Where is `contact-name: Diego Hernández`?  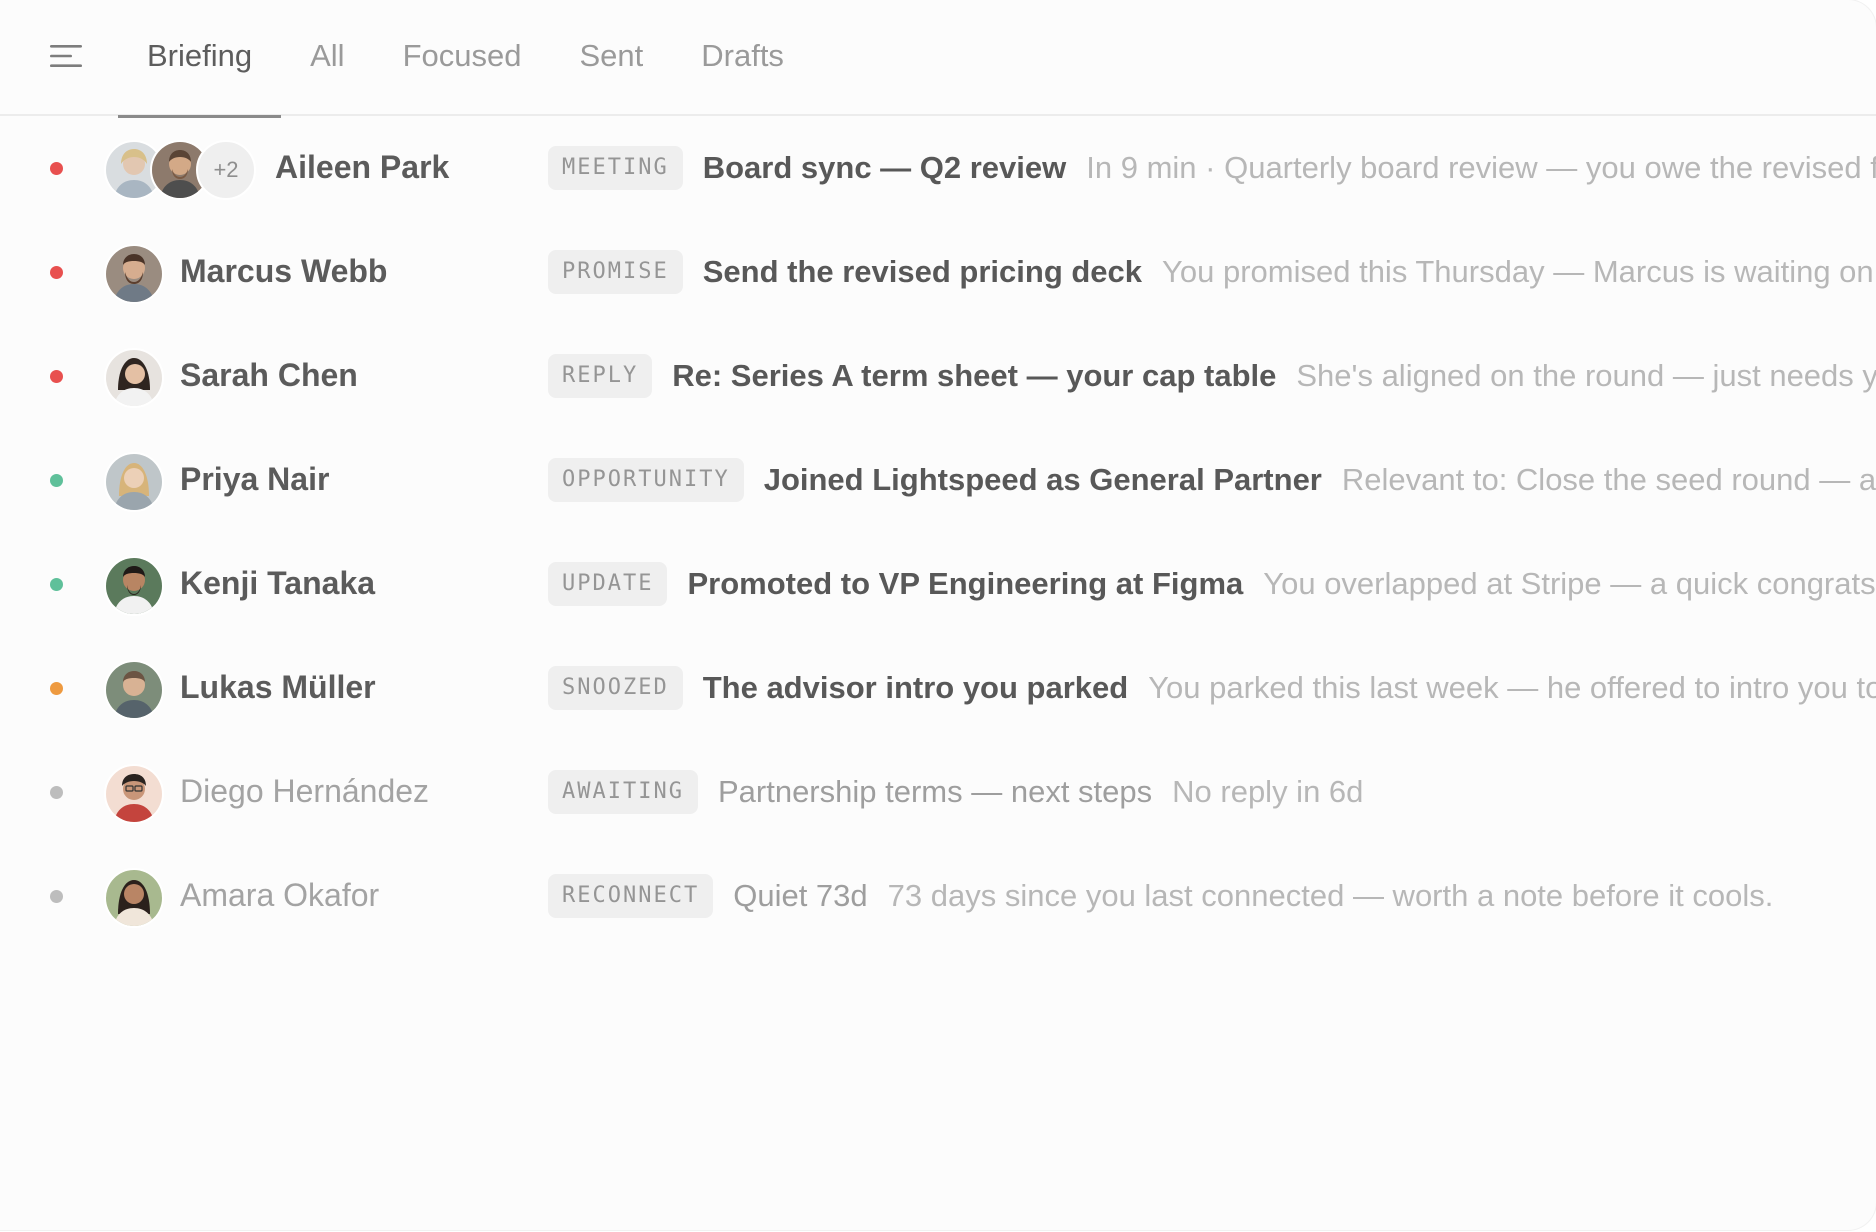 contact-name: Diego Hernández is located at coordinates (305, 791).